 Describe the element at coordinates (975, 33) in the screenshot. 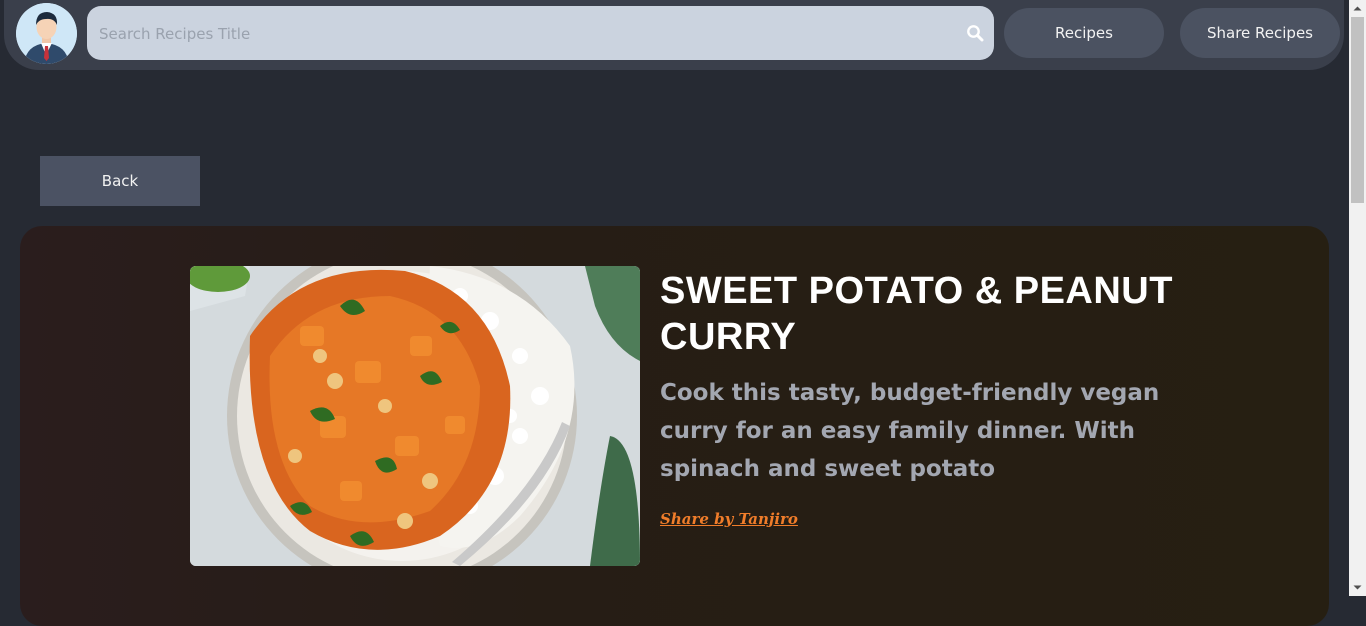

I see `search-icon` at that location.